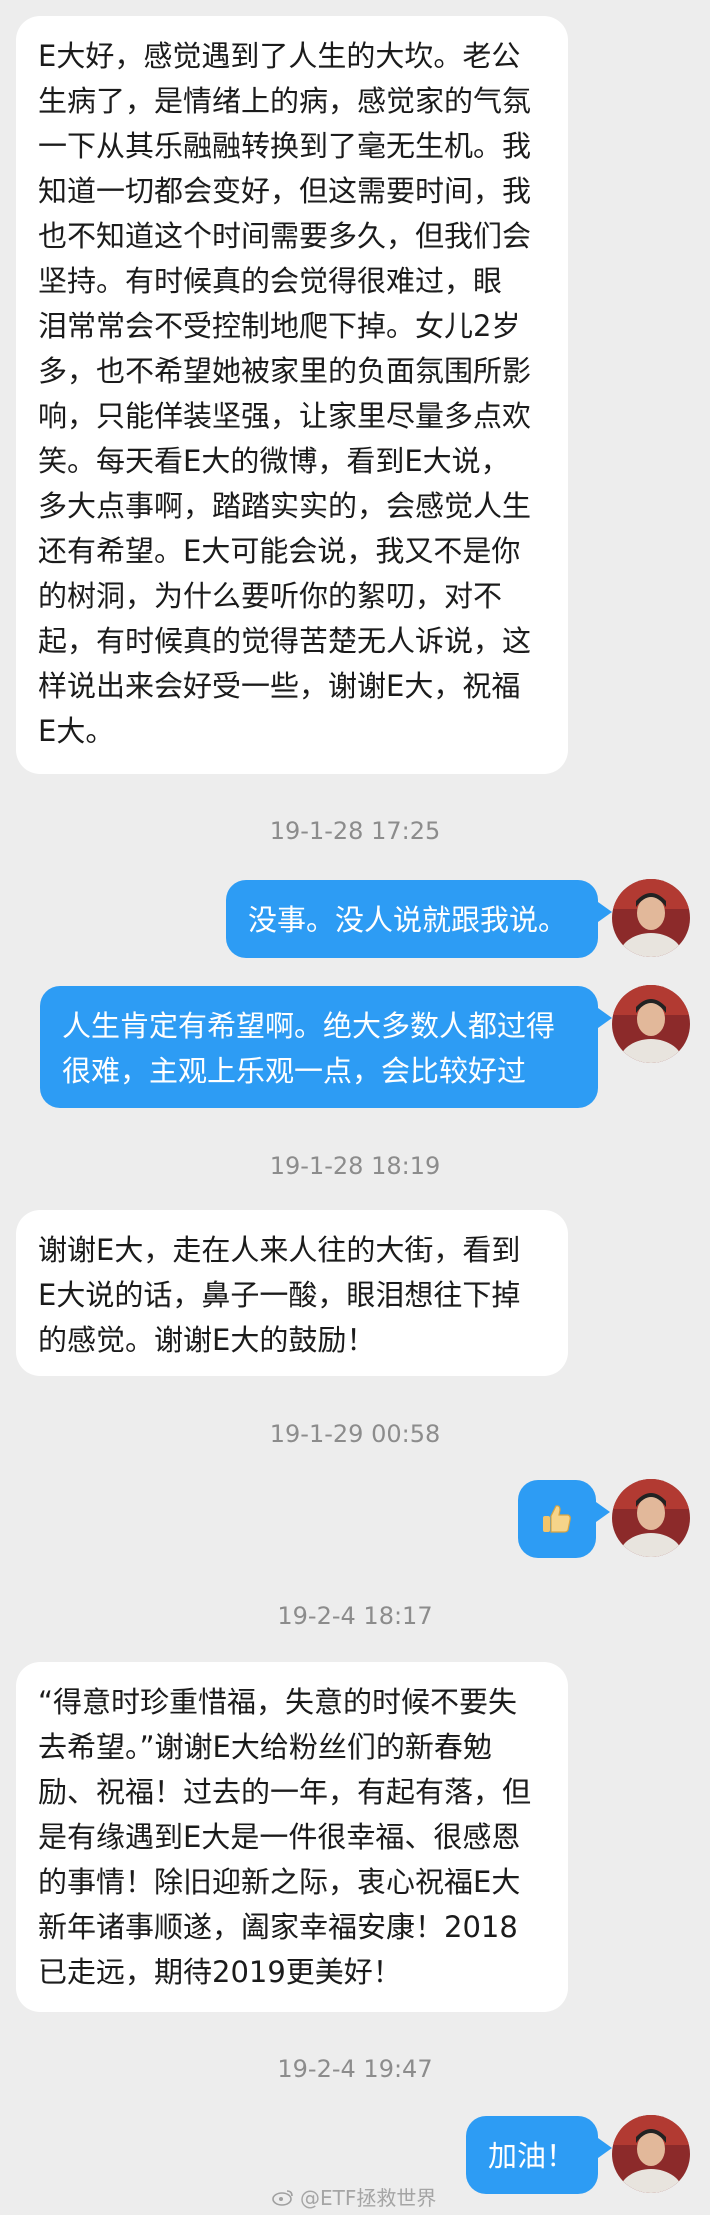 The height and width of the screenshot is (2215, 710). What do you see at coordinates (355, 831) in the screenshot?
I see `message-timestamp: 19-1-28 17:25` at bounding box center [355, 831].